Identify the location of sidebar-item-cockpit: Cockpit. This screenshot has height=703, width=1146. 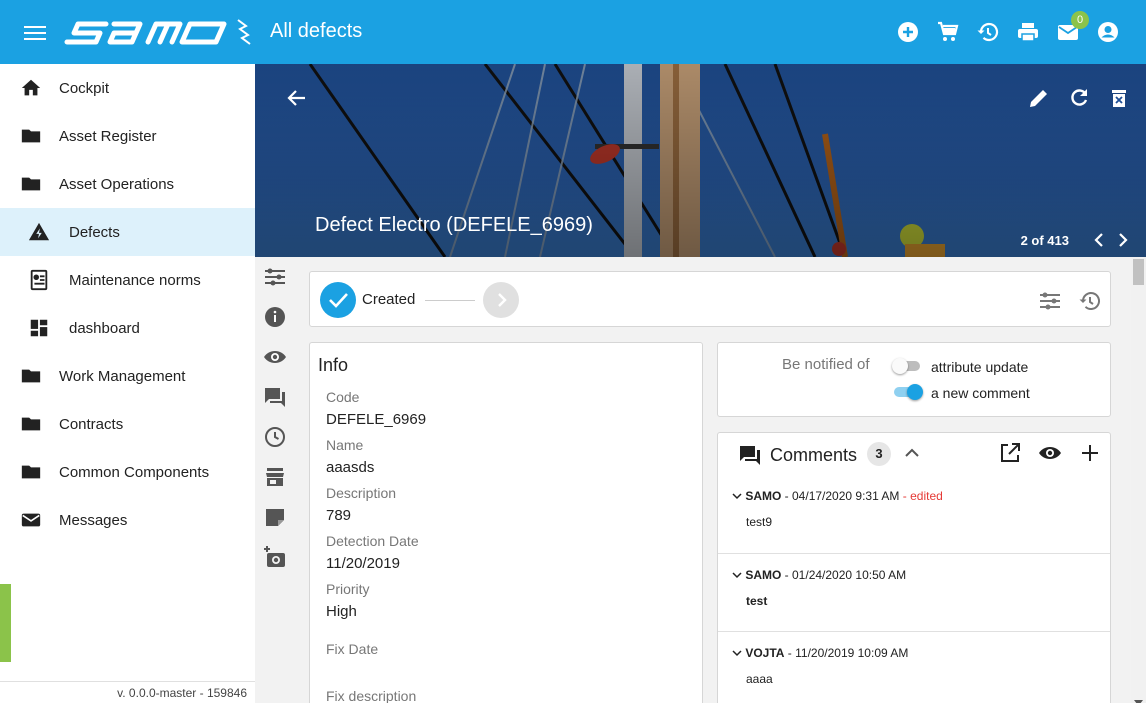
(127, 88).